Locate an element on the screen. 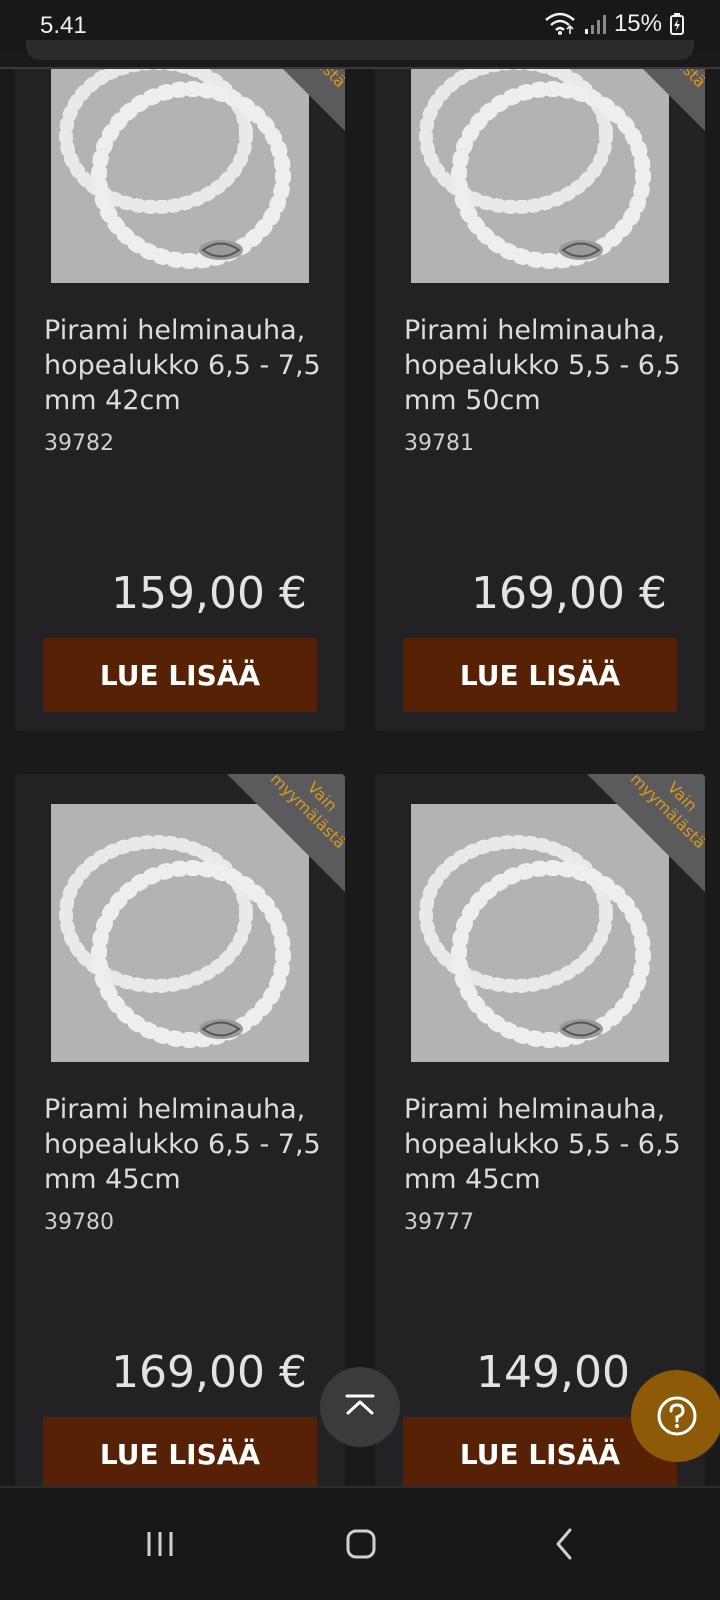 Image resolution: width=720 pixels, height=1600 pixels. signal-icon is located at coordinates (595, 24).